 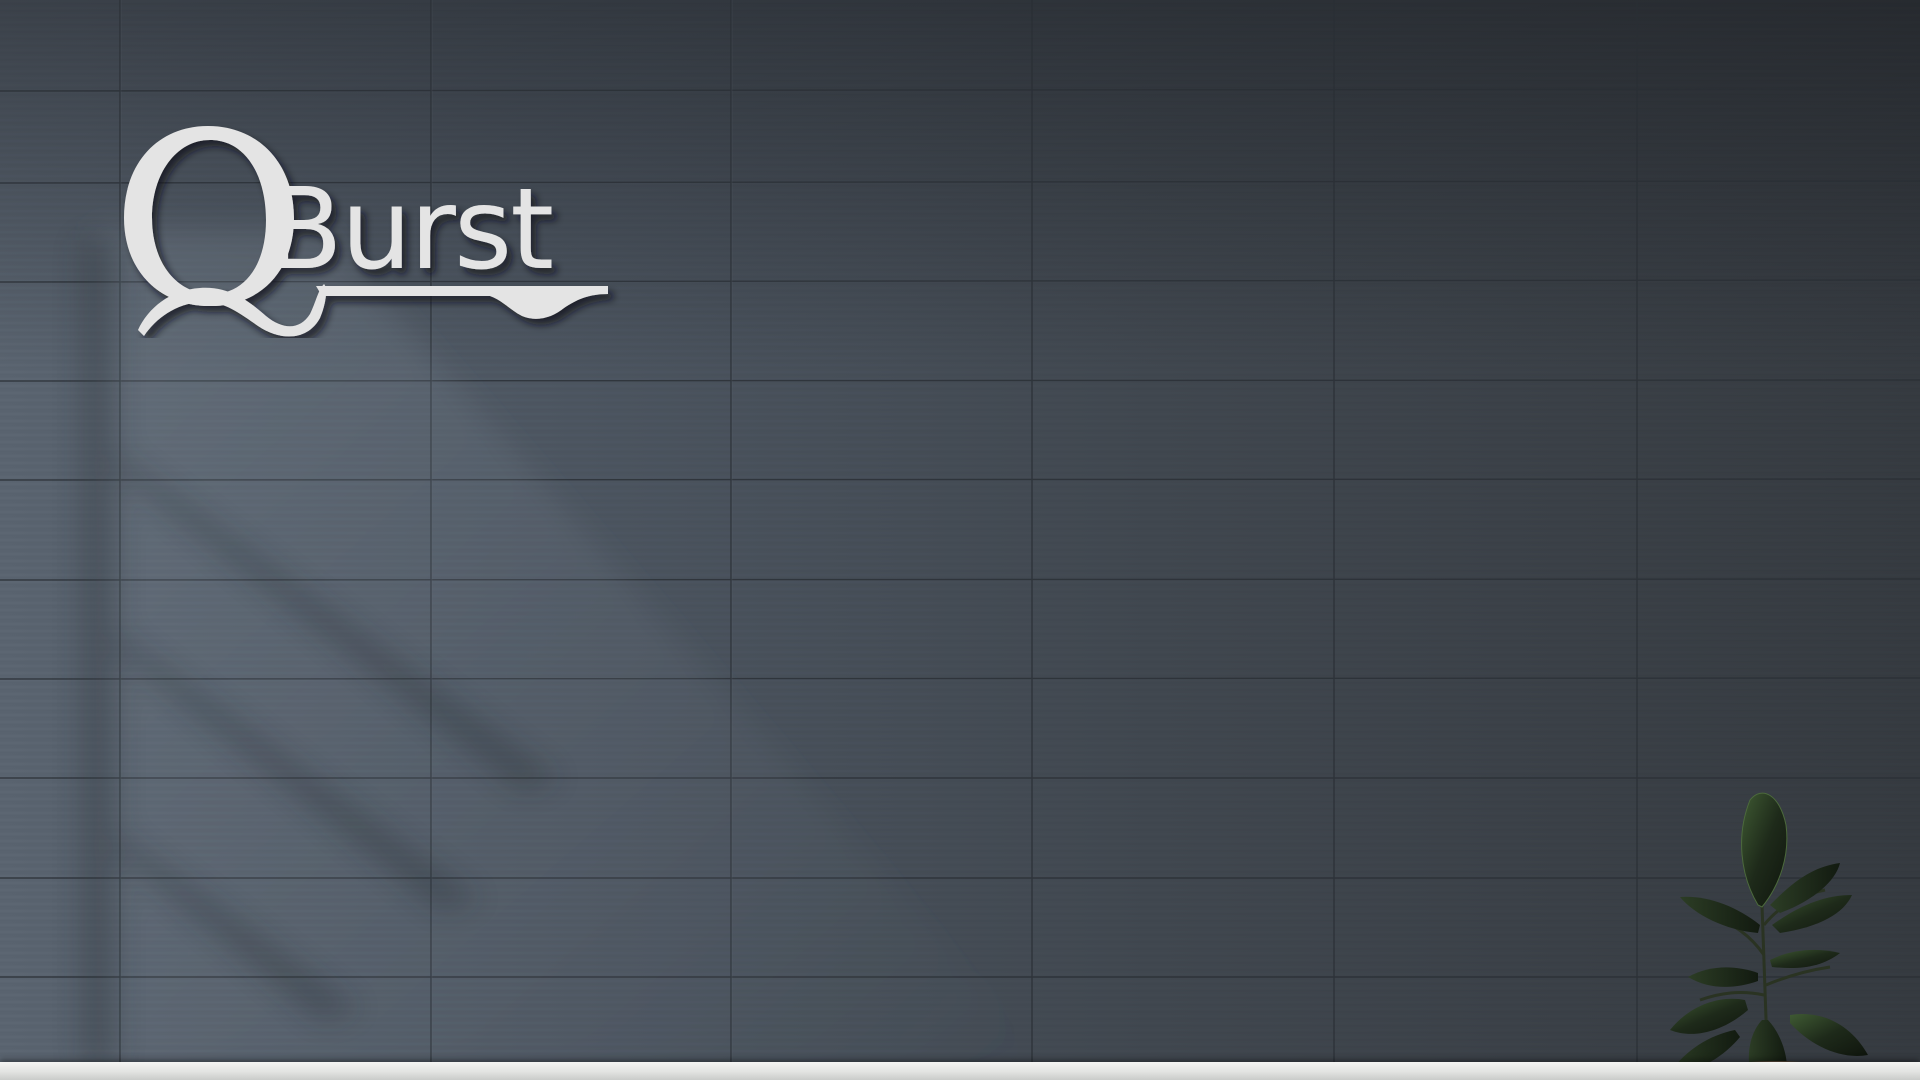 I want to click on company-logo: QBurst Burst, so click(x=378, y=228).